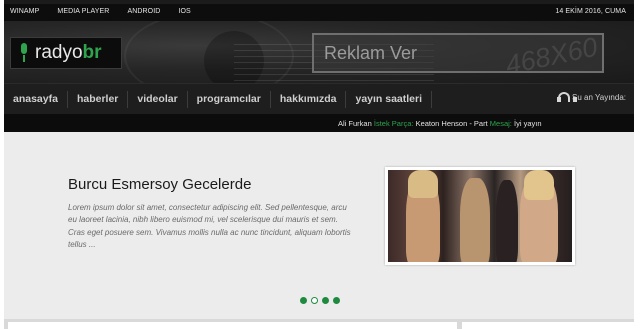 This screenshot has height=329, width=640. What do you see at coordinates (567, 97) in the screenshot?
I see `headphones-icon` at bounding box center [567, 97].